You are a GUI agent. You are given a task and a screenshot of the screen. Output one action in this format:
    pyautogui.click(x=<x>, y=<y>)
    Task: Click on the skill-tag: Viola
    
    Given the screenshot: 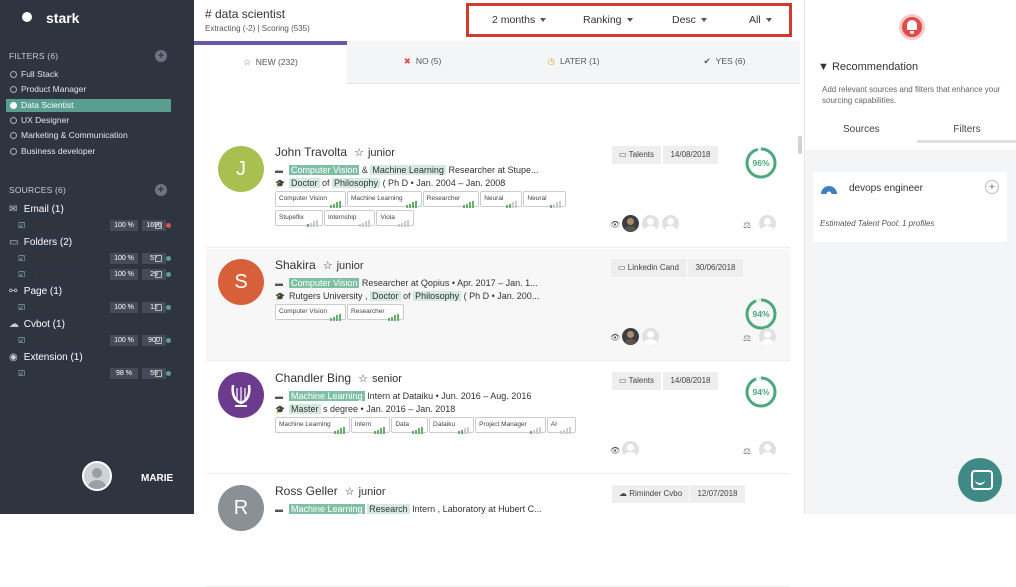 What is the action you would take?
    pyautogui.click(x=395, y=219)
    